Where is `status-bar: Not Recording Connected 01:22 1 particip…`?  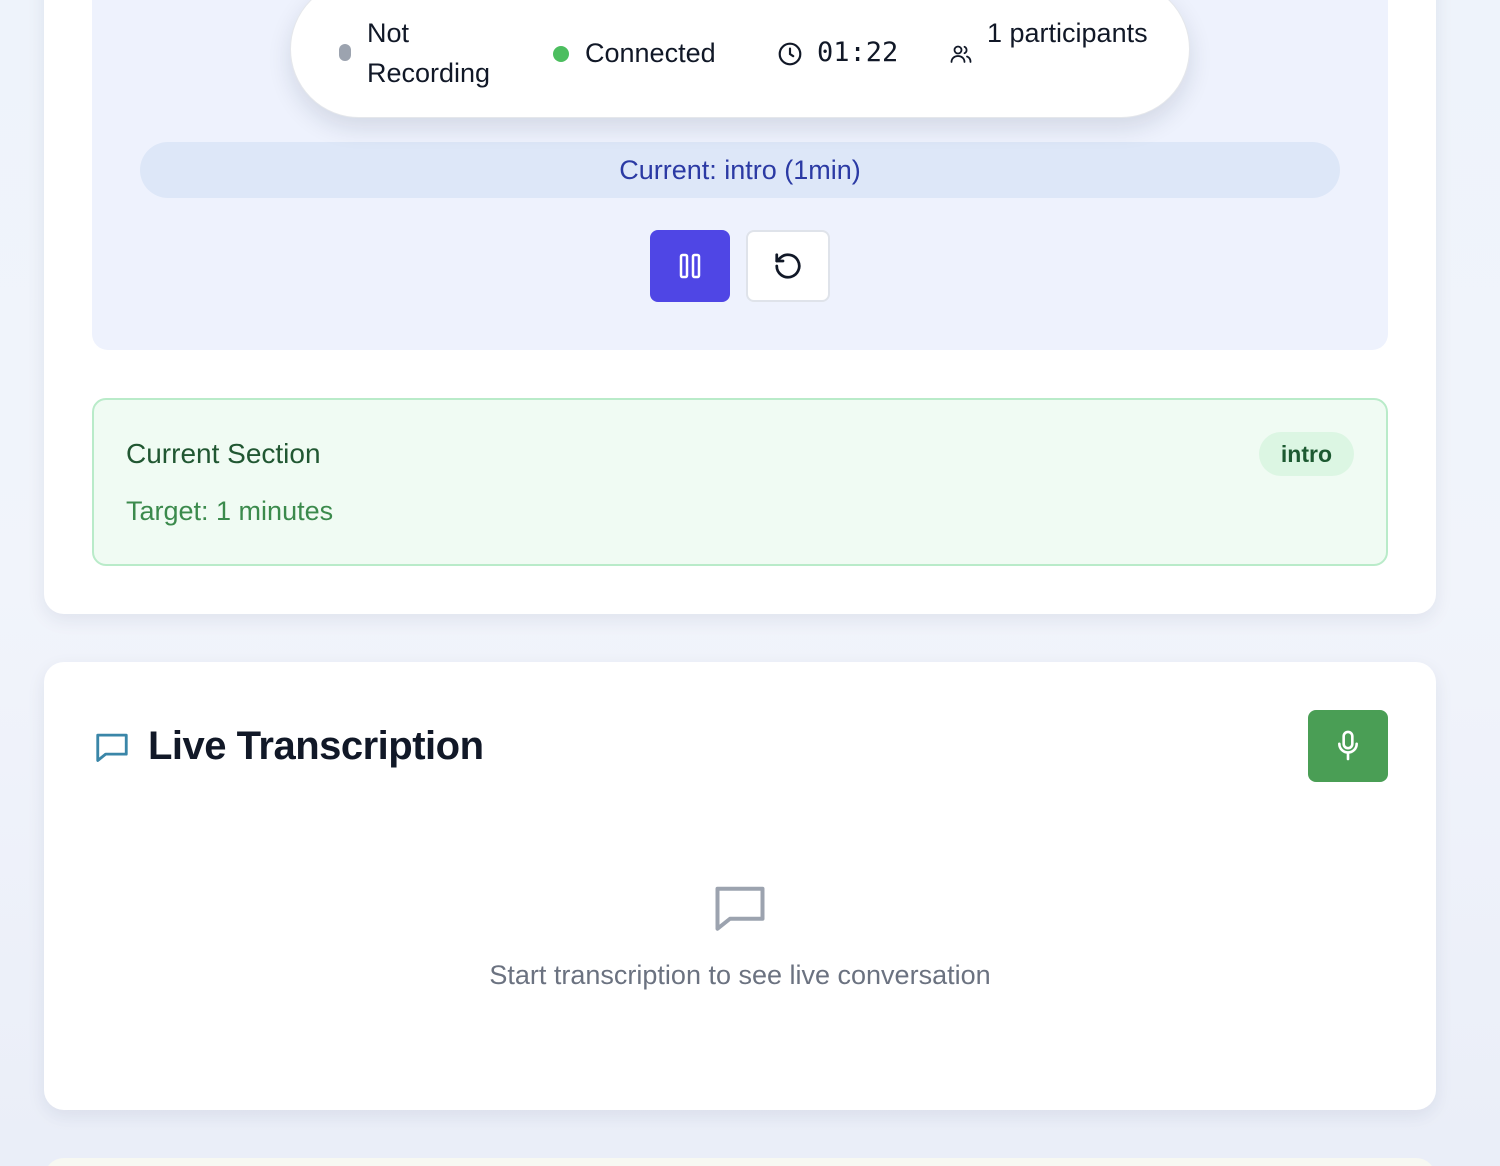 status-bar: Not Recording Connected 01:22 1 particip… is located at coordinates (740, 59).